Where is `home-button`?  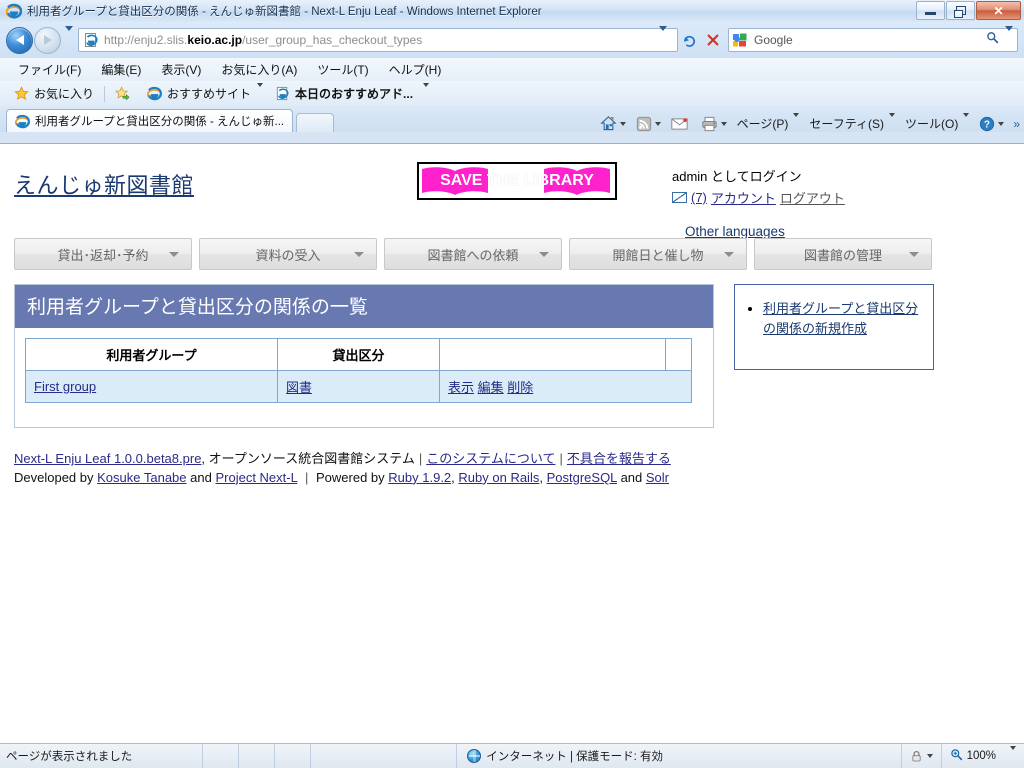 home-button is located at coordinates (613, 123).